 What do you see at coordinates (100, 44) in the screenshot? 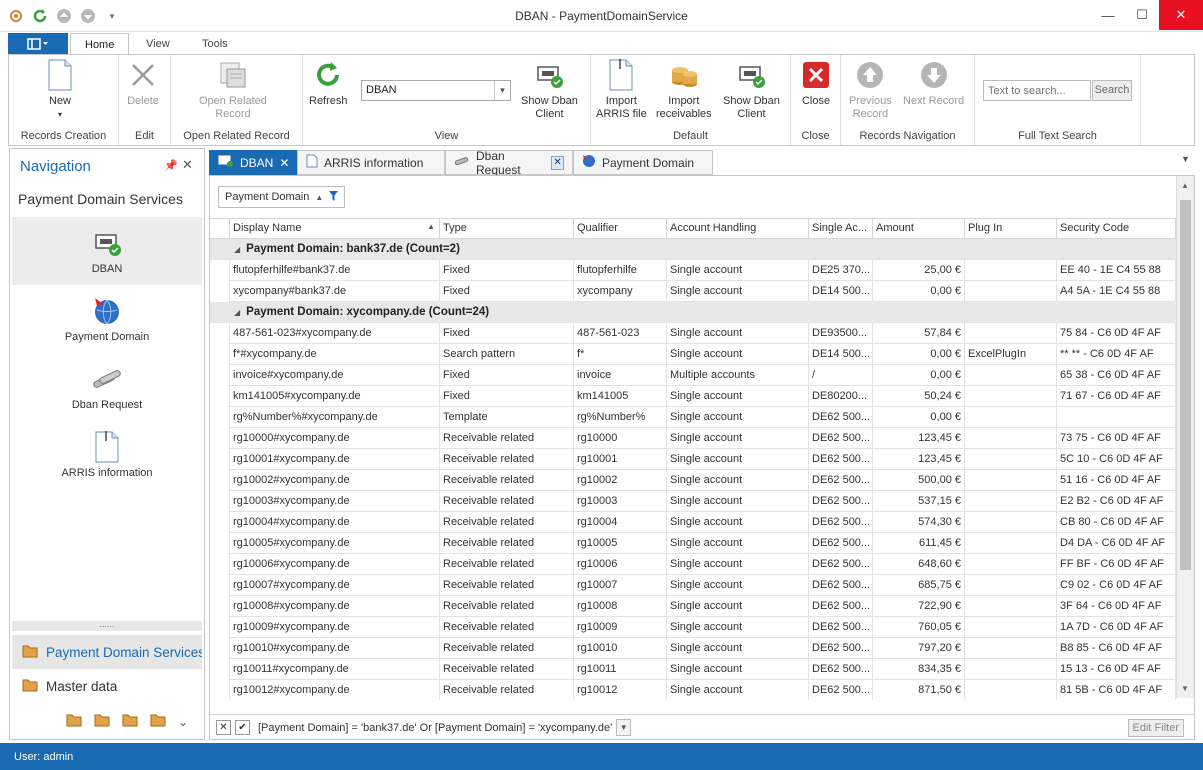
I see `tab-home: Home` at bounding box center [100, 44].